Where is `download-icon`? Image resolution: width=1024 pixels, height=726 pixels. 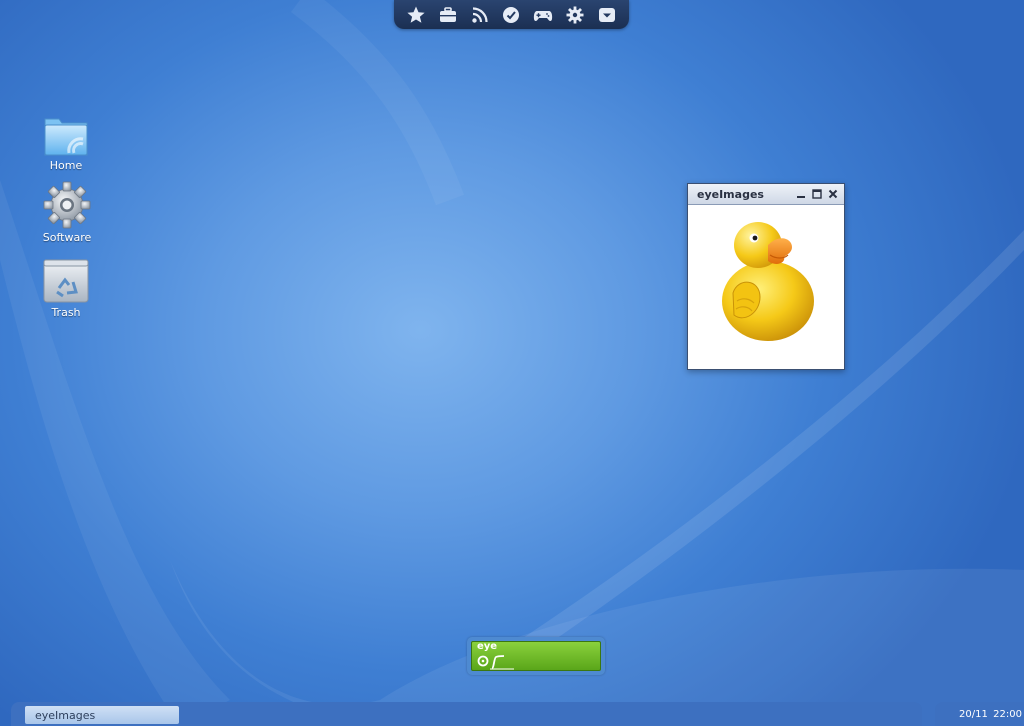
download-icon is located at coordinates (606, 14).